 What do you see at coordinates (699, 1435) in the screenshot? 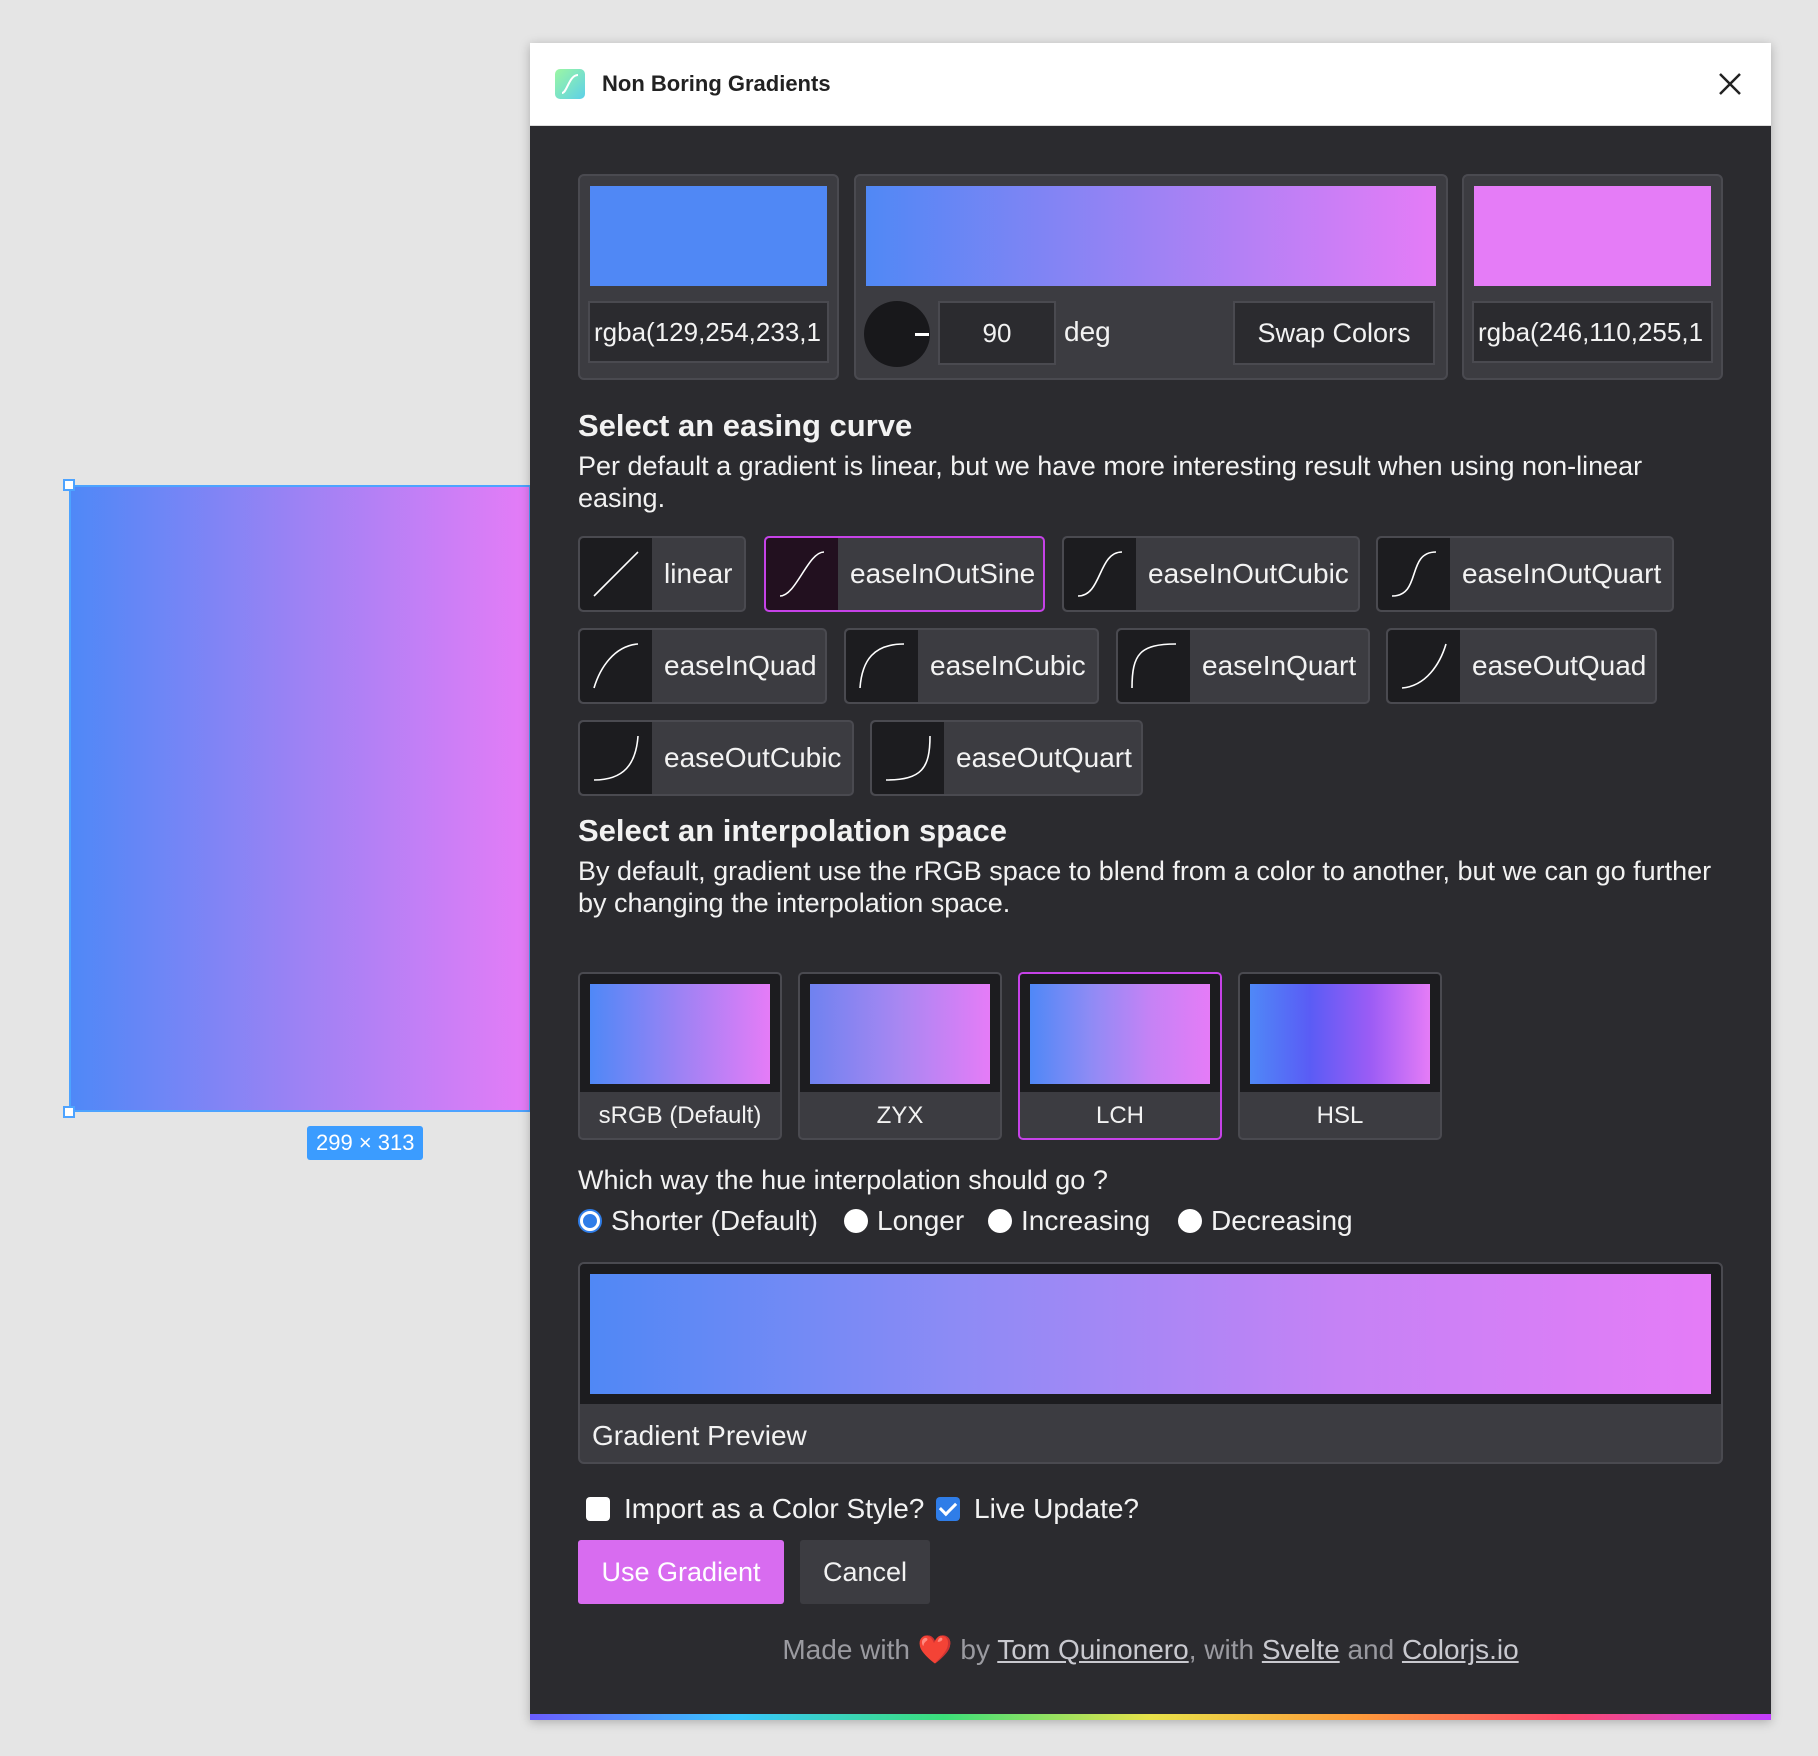
I see `gradient-preview-label: Gradient Preview` at bounding box center [699, 1435].